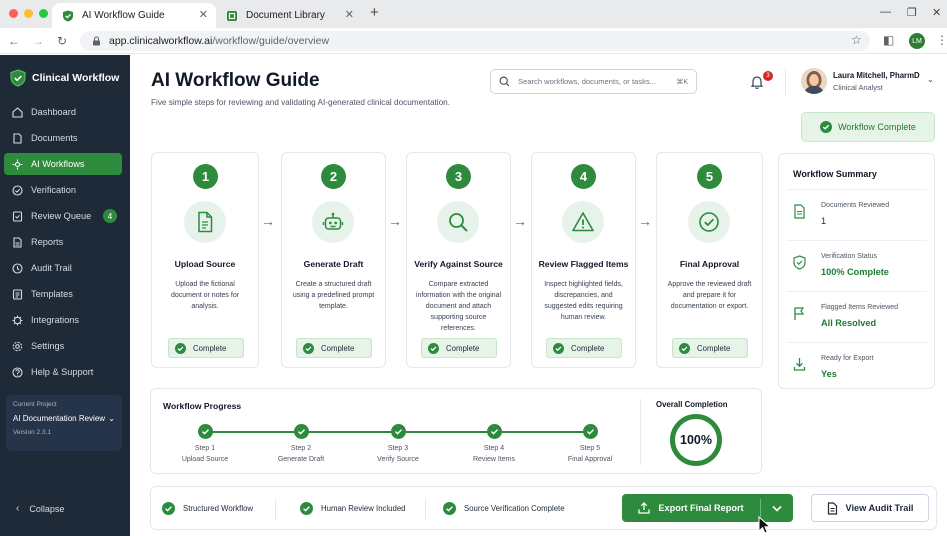  What do you see at coordinates (814, 81) in the screenshot?
I see `avatar` at bounding box center [814, 81].